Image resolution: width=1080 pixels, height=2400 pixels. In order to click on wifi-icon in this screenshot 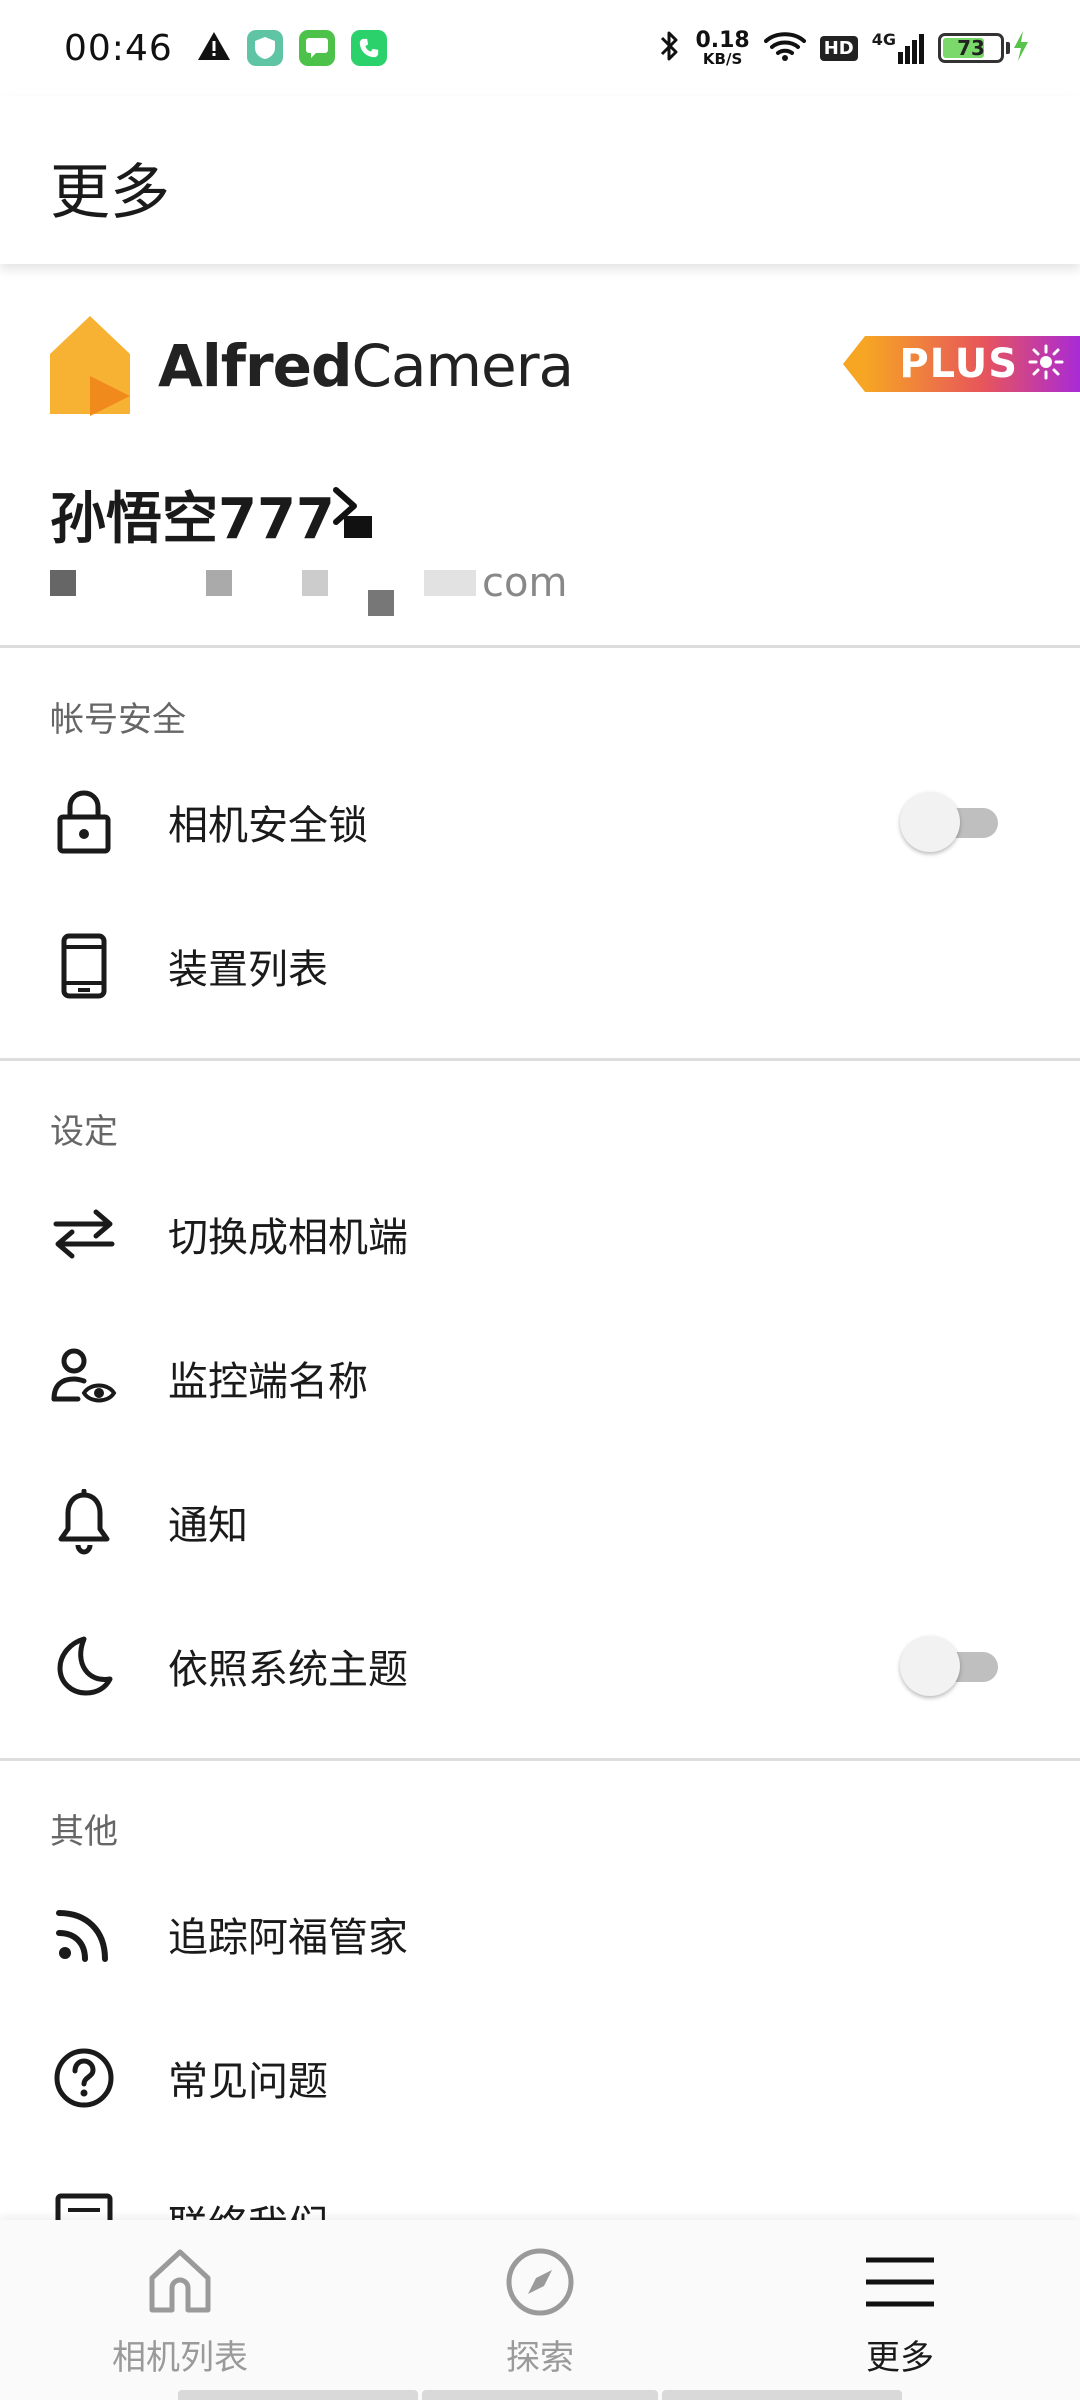, I will do `click(784, 48)`.